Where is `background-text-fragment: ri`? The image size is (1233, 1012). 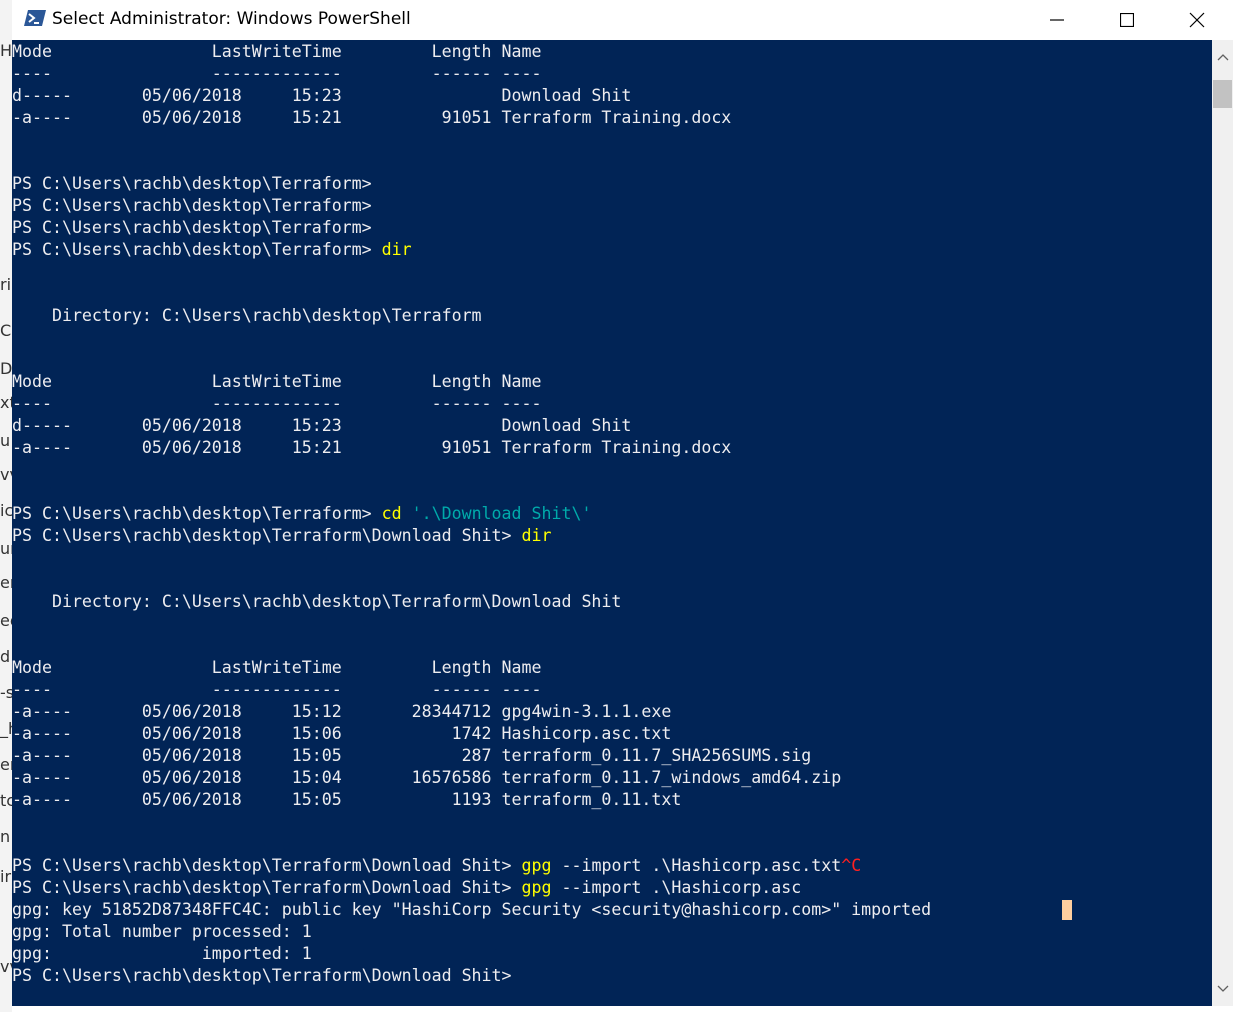 background-text-fragment: ri is located at coordinates (6, 284).